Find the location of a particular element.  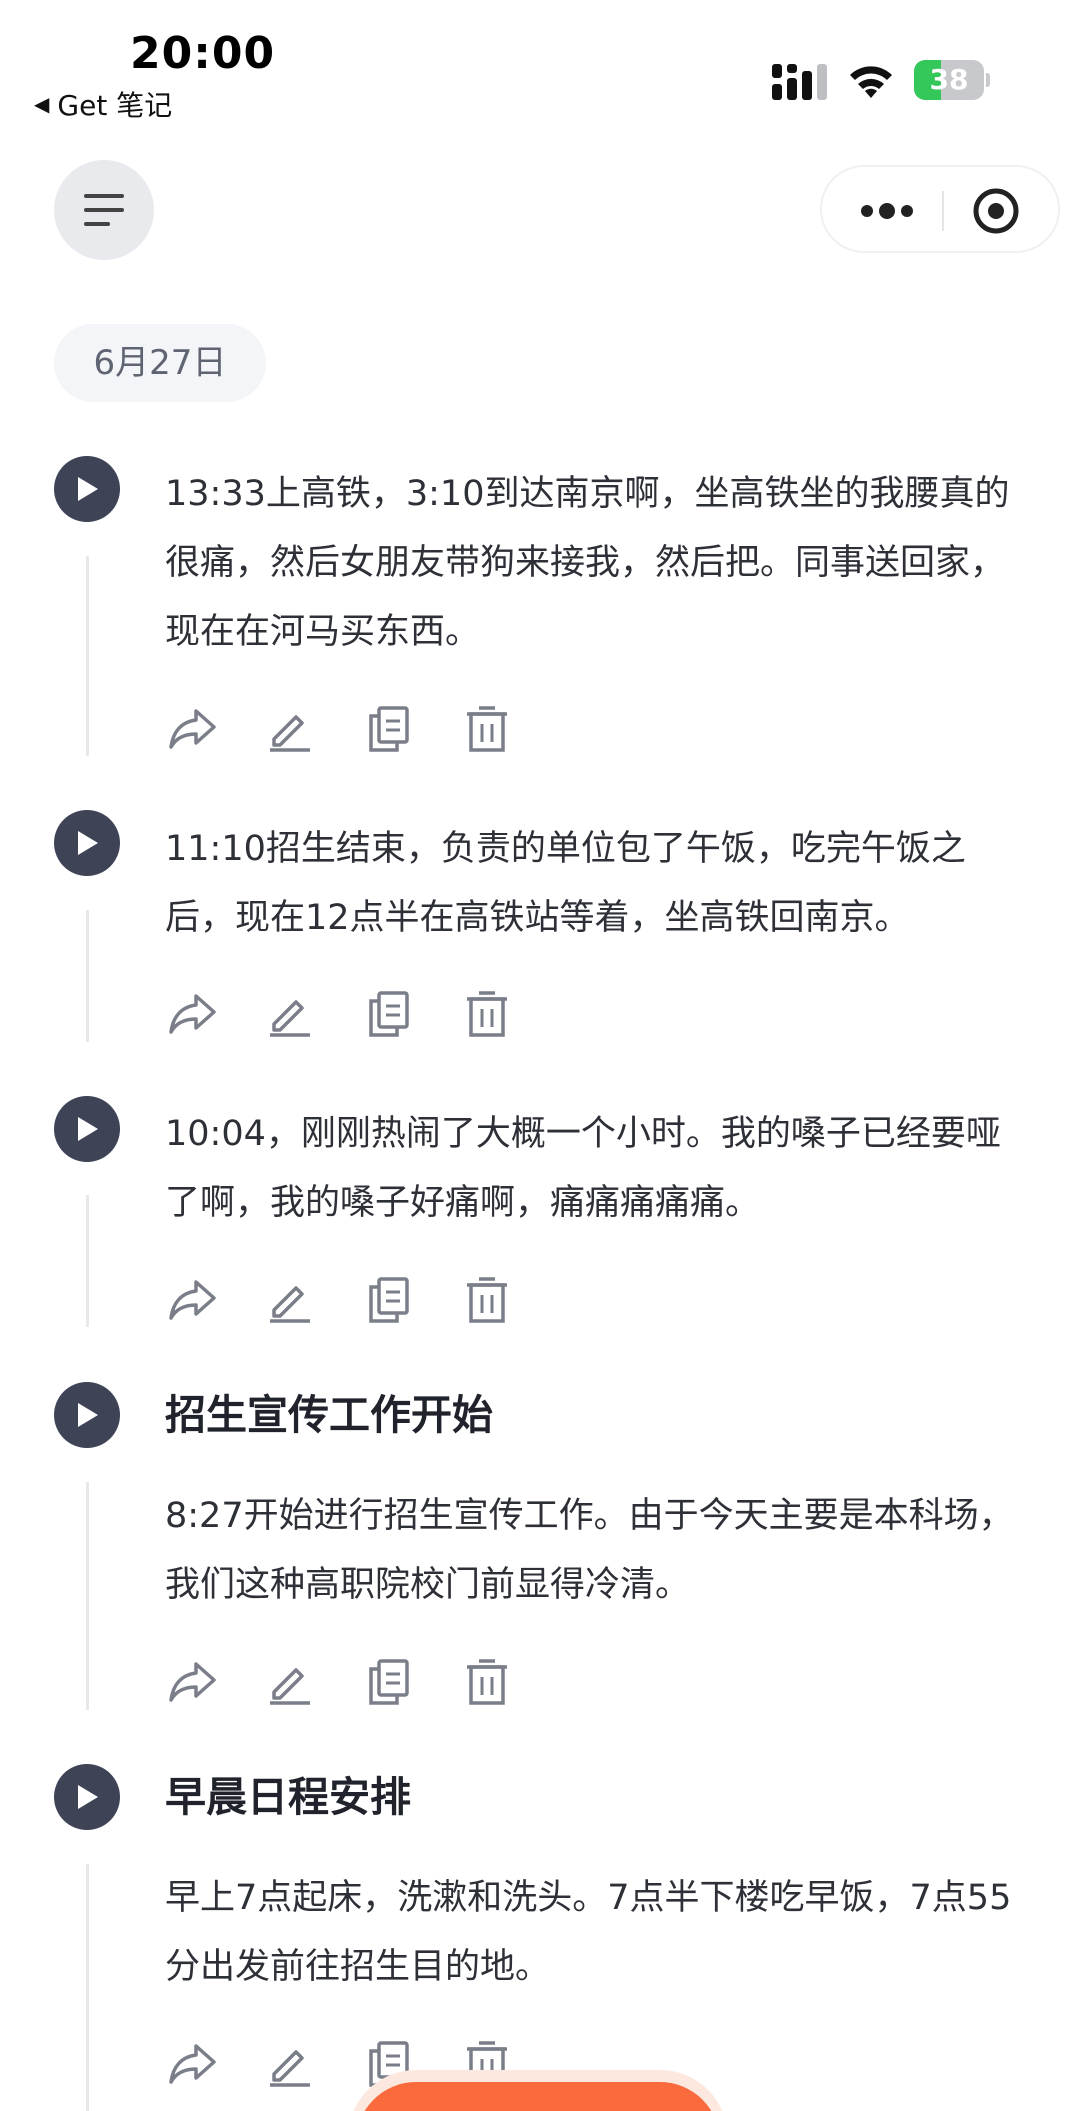

hamburger-menu-icon is located at coordinates (104, 210).